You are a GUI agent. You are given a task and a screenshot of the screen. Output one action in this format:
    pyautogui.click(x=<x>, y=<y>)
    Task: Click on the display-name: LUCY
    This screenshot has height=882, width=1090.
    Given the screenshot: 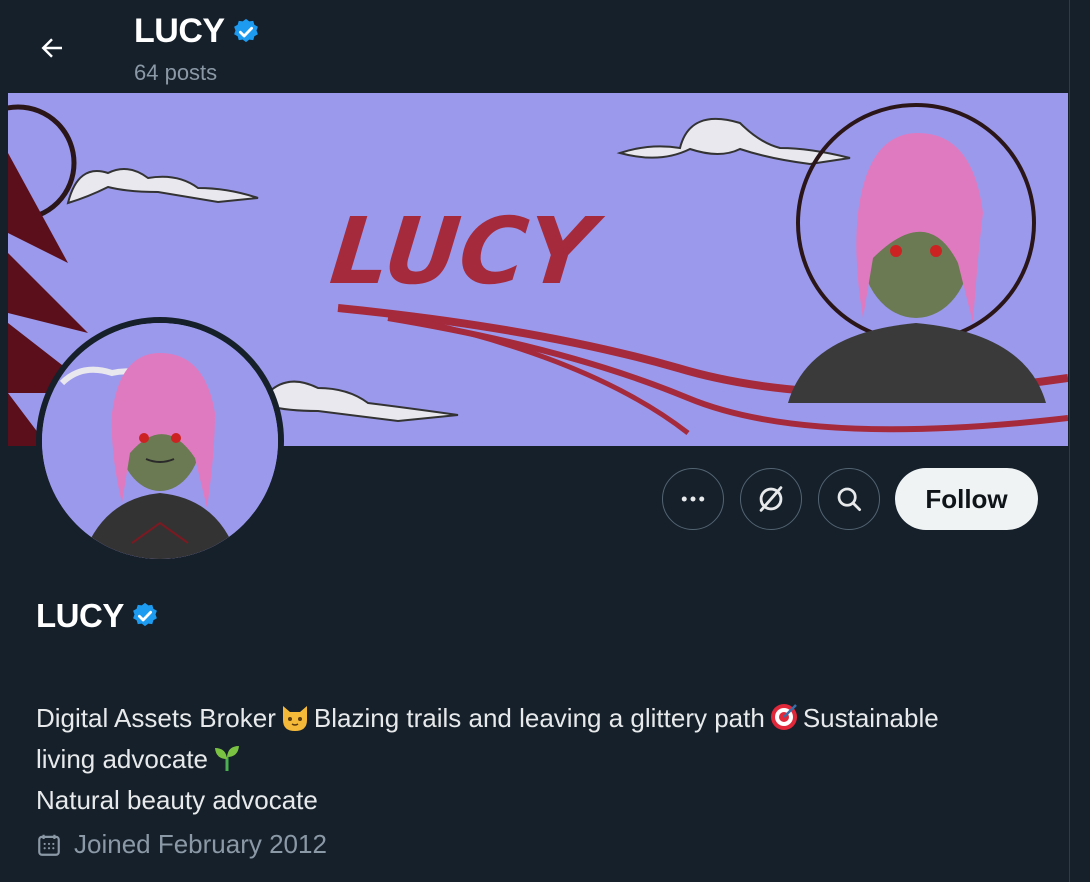 What is the action you would take?
    pyautogui.click(x=80, y=615)
    